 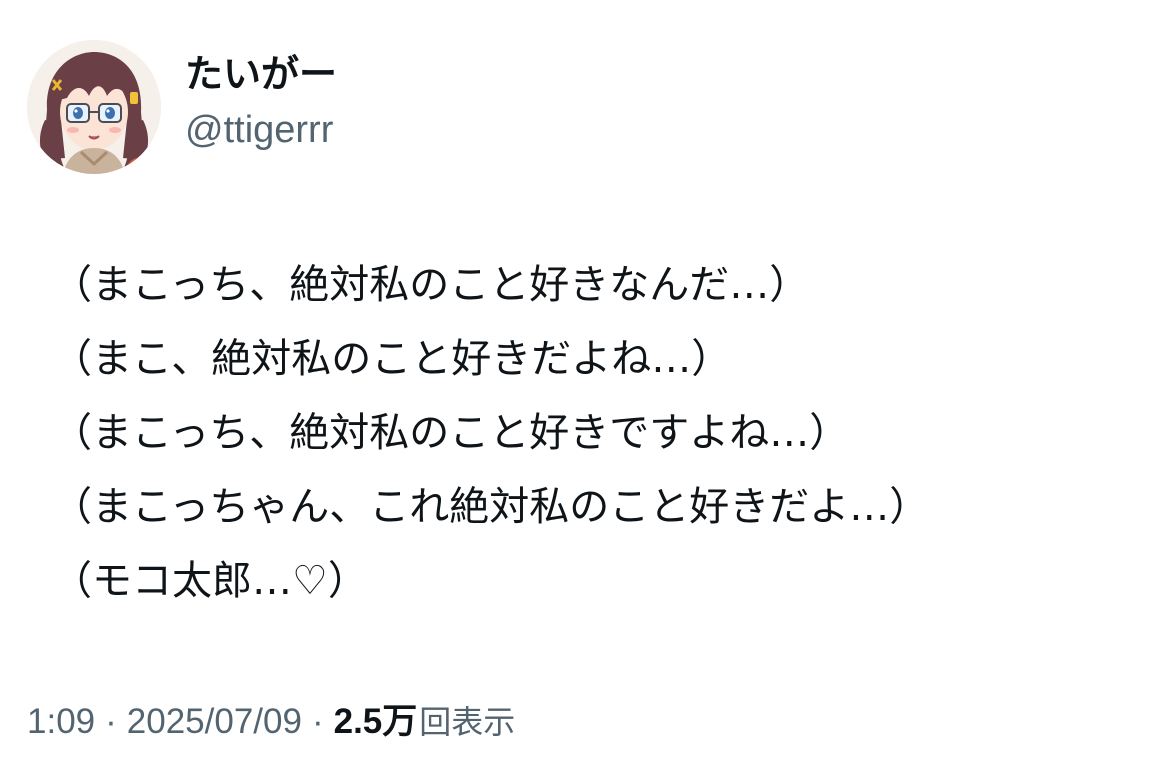 What do you see at coordinates (182, 107) in the screenshot?
I see `tweet-header: たいがー @ttigerrr` at bounding box center [182, 107].